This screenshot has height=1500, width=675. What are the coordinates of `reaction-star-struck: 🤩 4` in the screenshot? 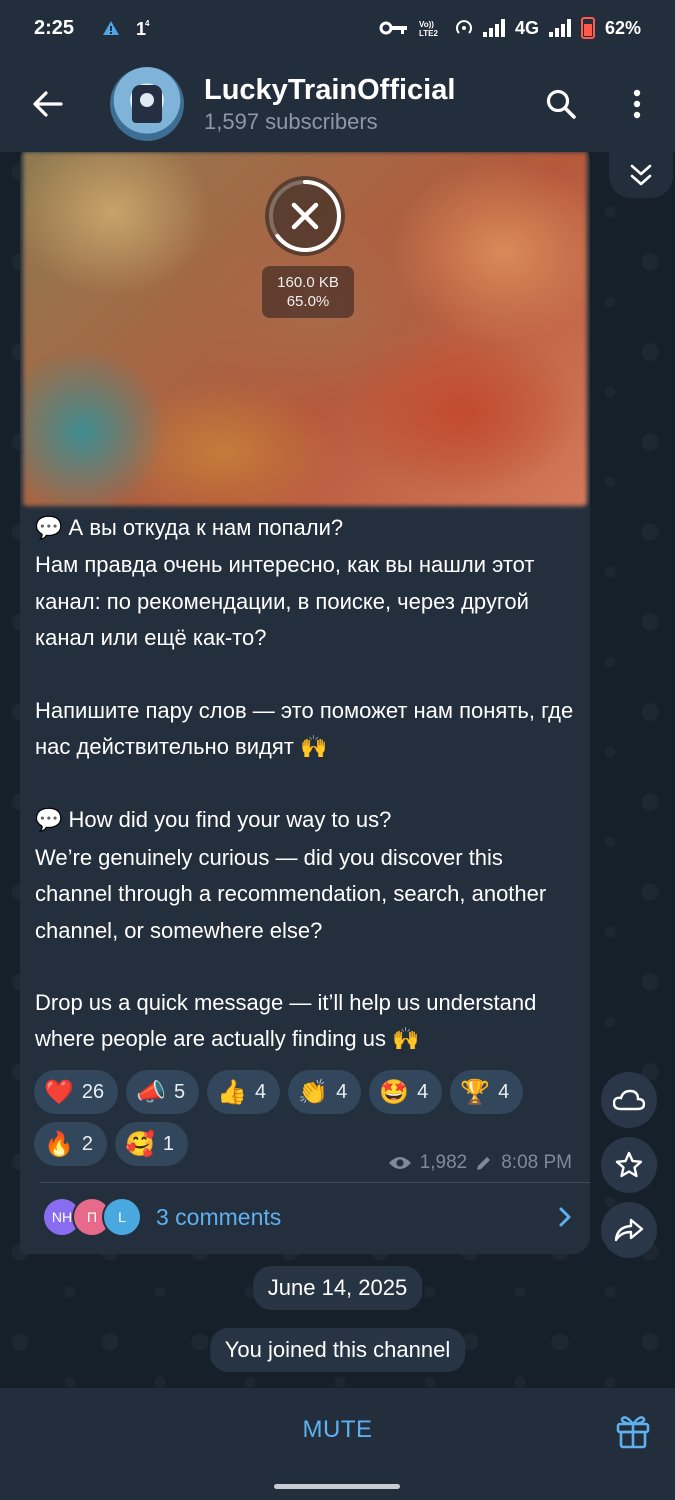 It's located at (406, 1092).